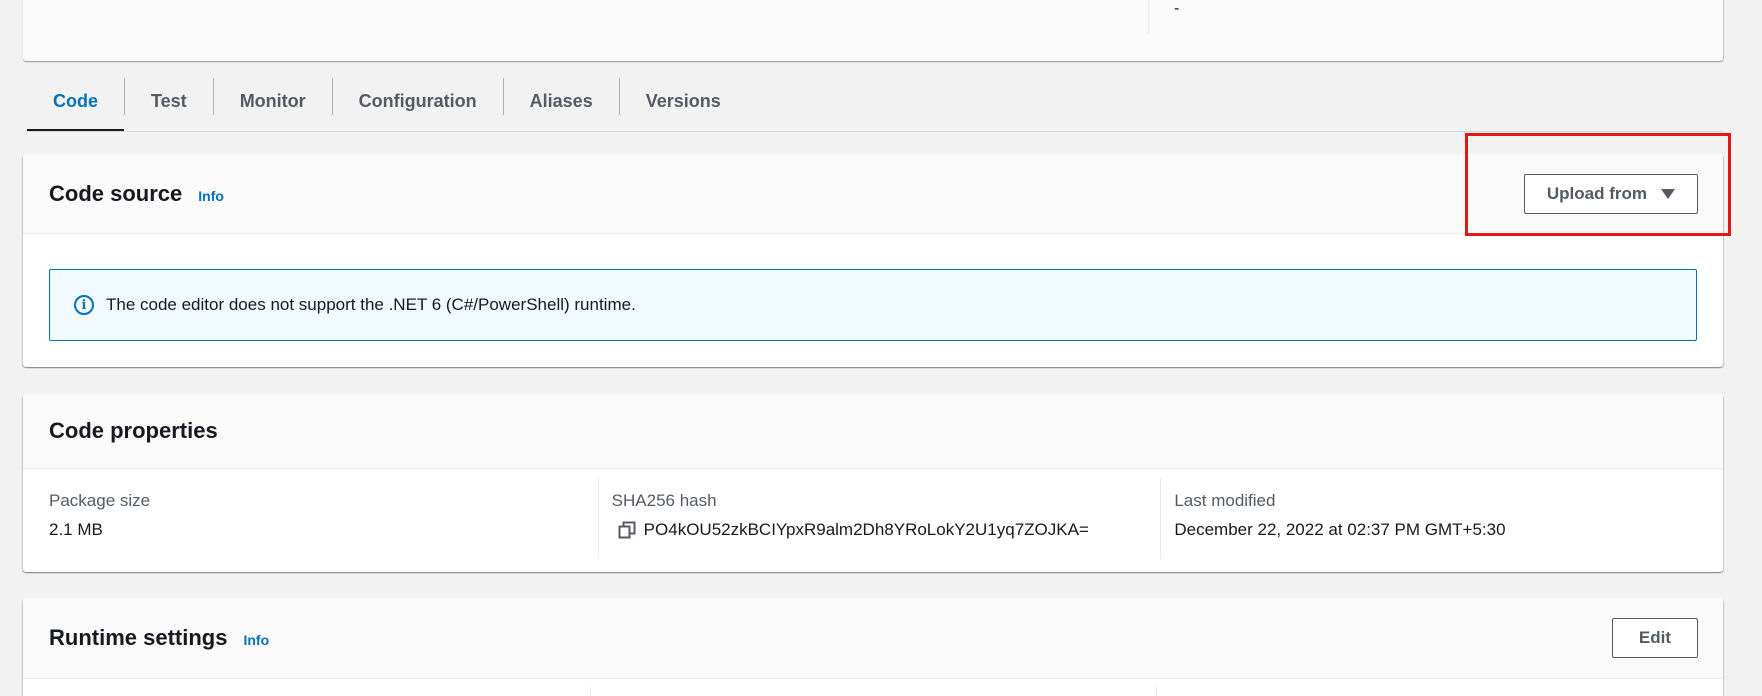 This screenshot has width=1762, height=696. What do you see at coordinates (133, 430) in the screenshot?
I see `code-properties-title: Code properties` at bounding box center [133, 430].